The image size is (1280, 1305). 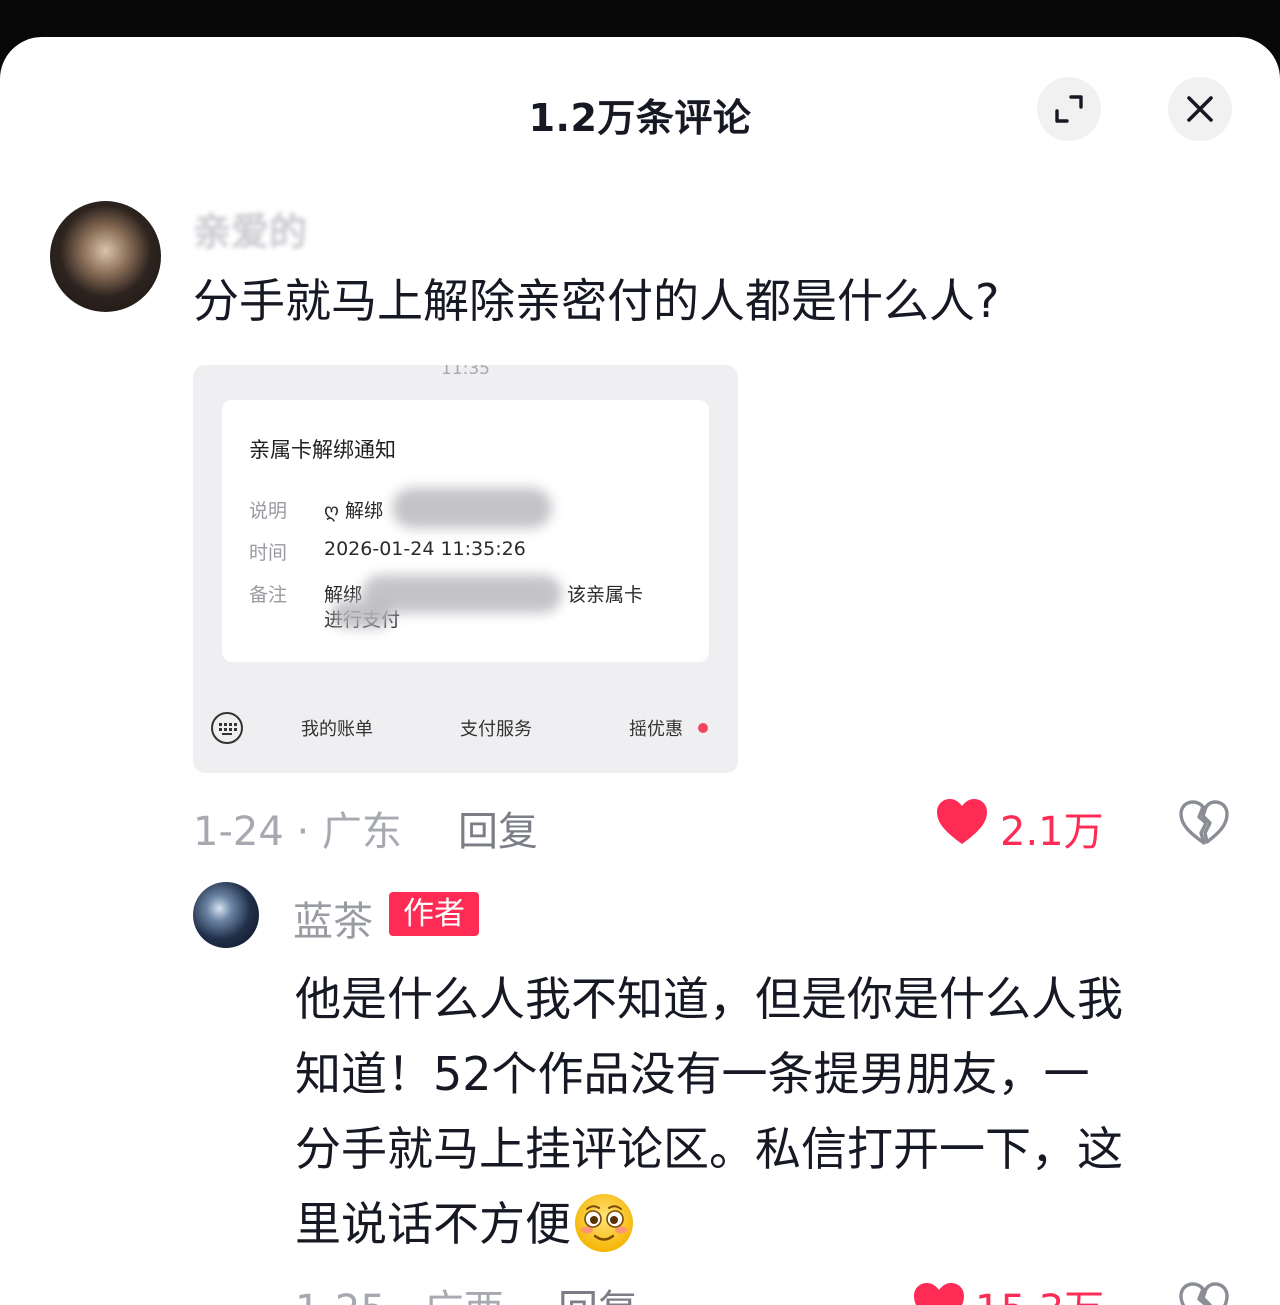 I want to click on notice-row-label: 备注, so click(x=268, y=595).